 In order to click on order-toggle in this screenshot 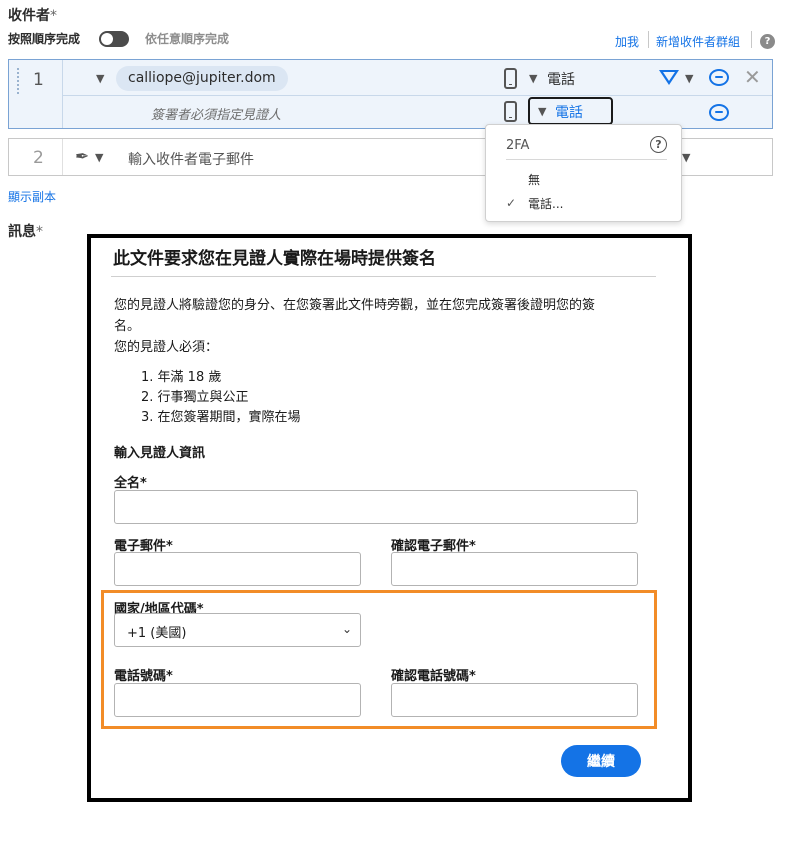, I will do `click(114, 39)`.